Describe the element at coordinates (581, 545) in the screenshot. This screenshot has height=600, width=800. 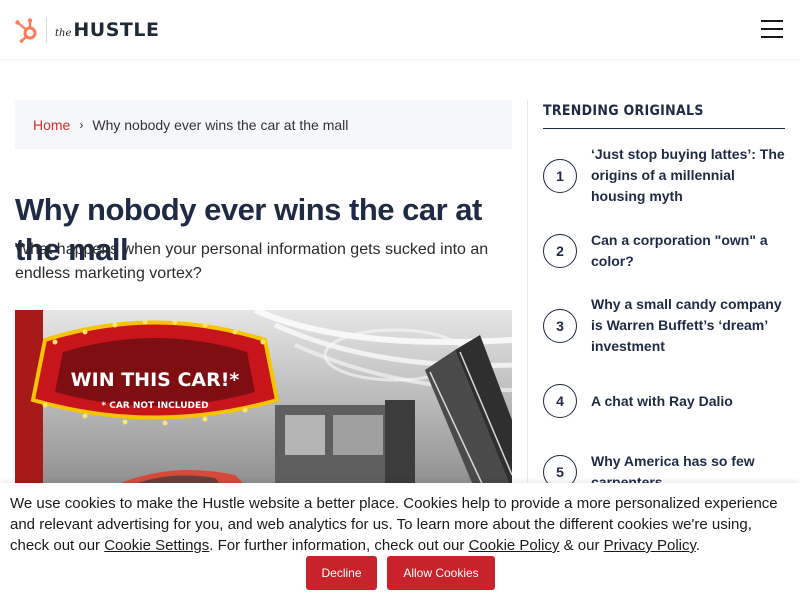
I see `cookie-text-part: & our` at that location.